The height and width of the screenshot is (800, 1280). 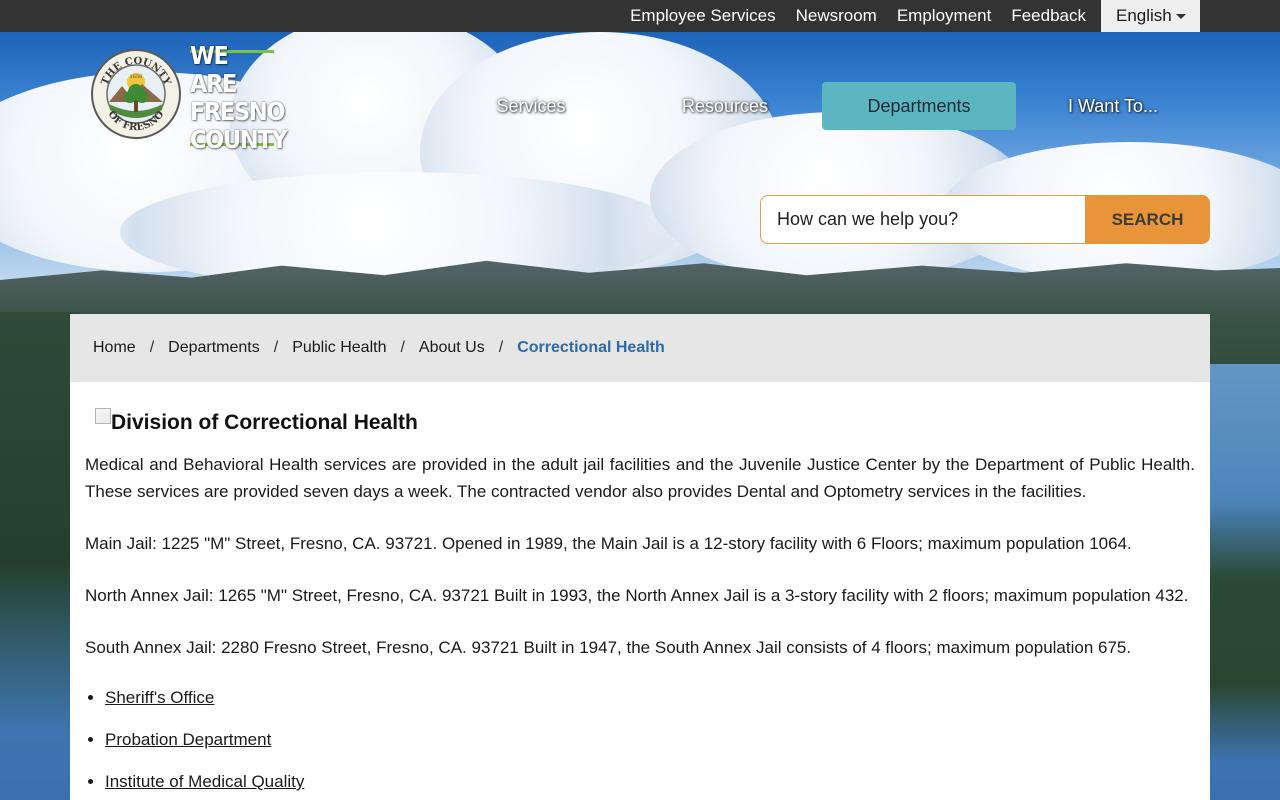 I want to click on search-button: SEARCH, so click(x=1147, y=219).